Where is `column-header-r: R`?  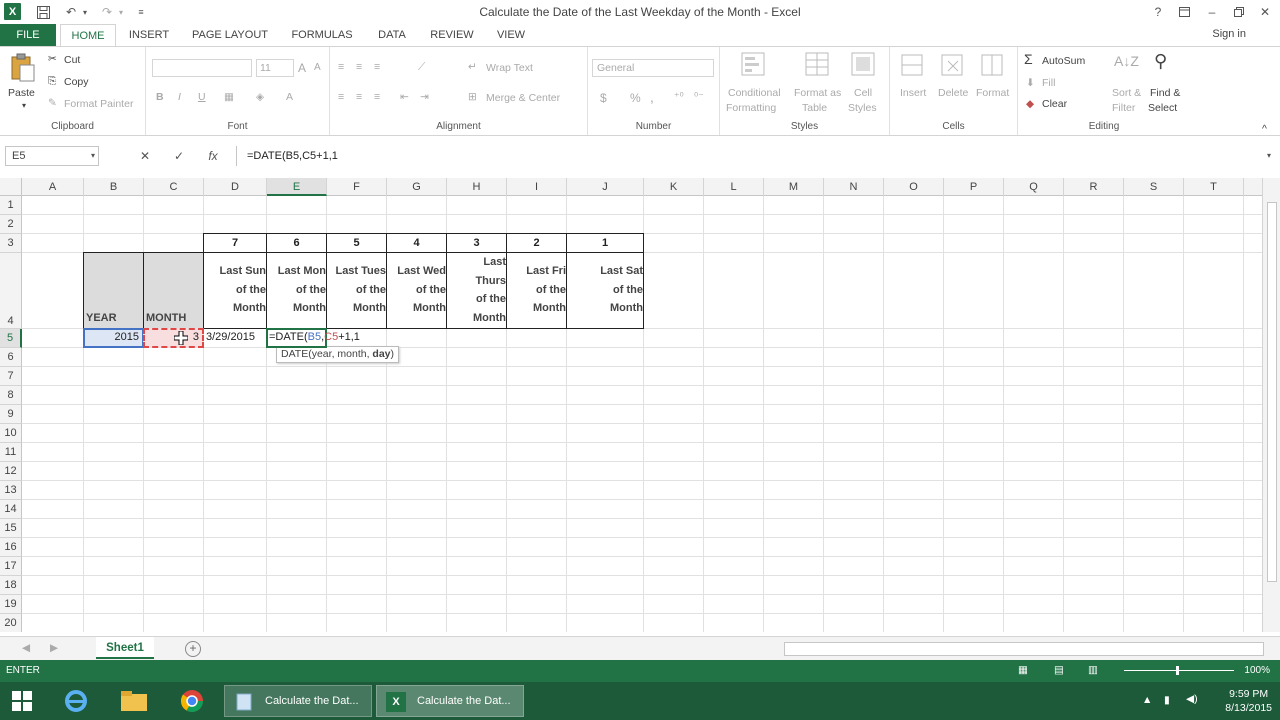
column-header-r: R is located at coordinates (1094, 187).